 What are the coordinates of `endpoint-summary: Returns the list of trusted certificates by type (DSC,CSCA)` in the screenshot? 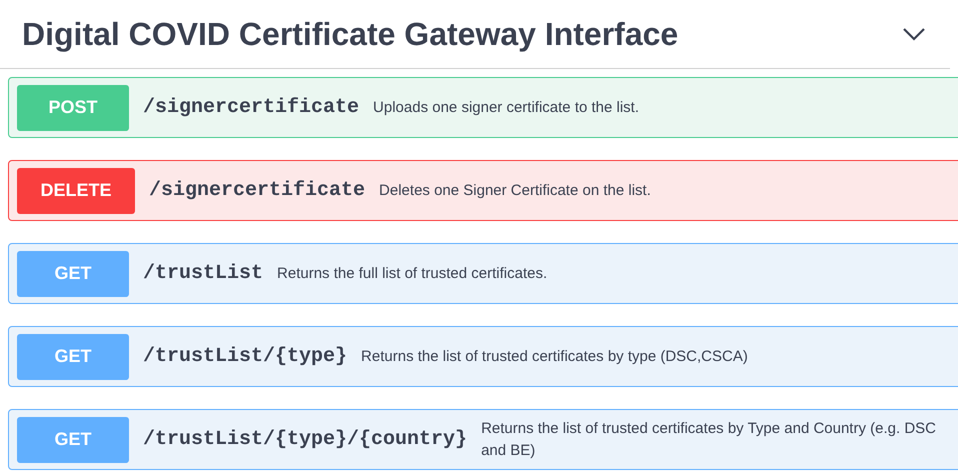 It's located at (555, 356).